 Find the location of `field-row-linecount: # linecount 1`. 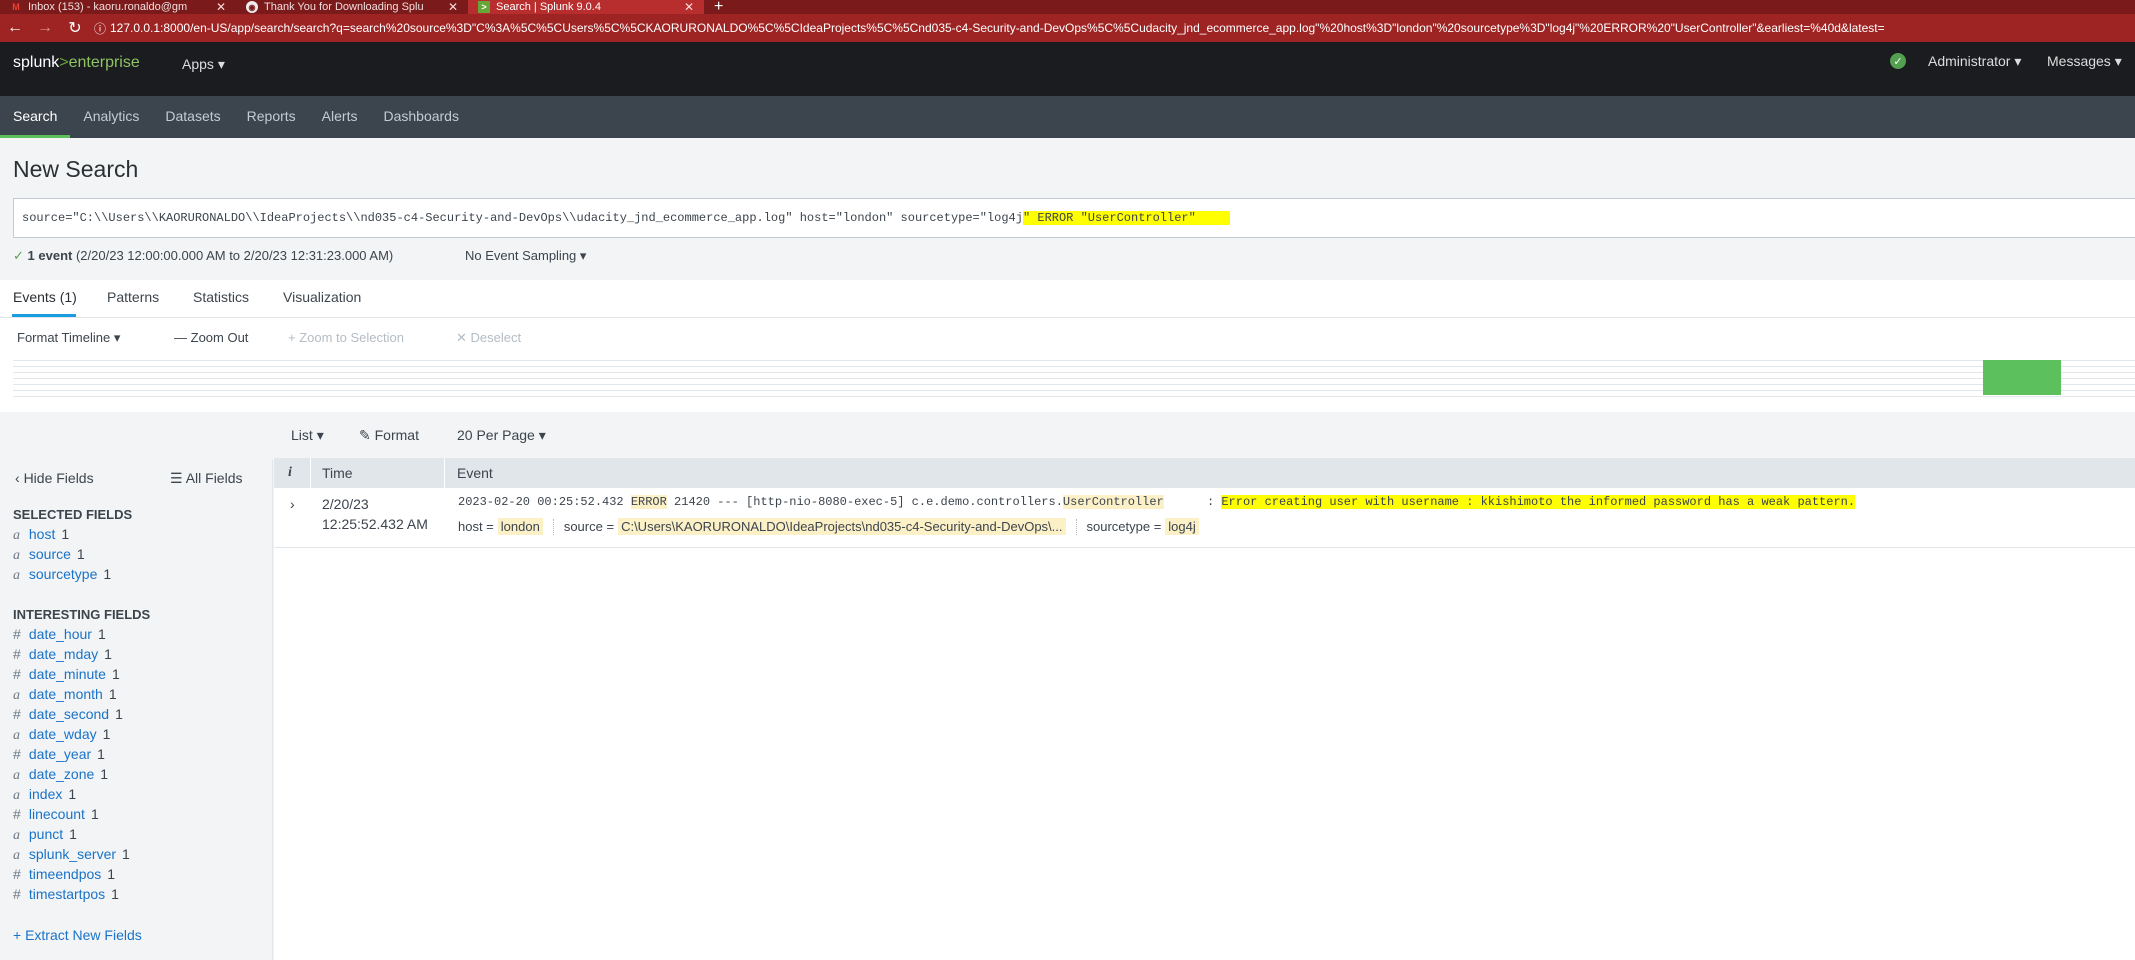

field-row-linecount: # linecount 1 is located at coordinates (56, 814).